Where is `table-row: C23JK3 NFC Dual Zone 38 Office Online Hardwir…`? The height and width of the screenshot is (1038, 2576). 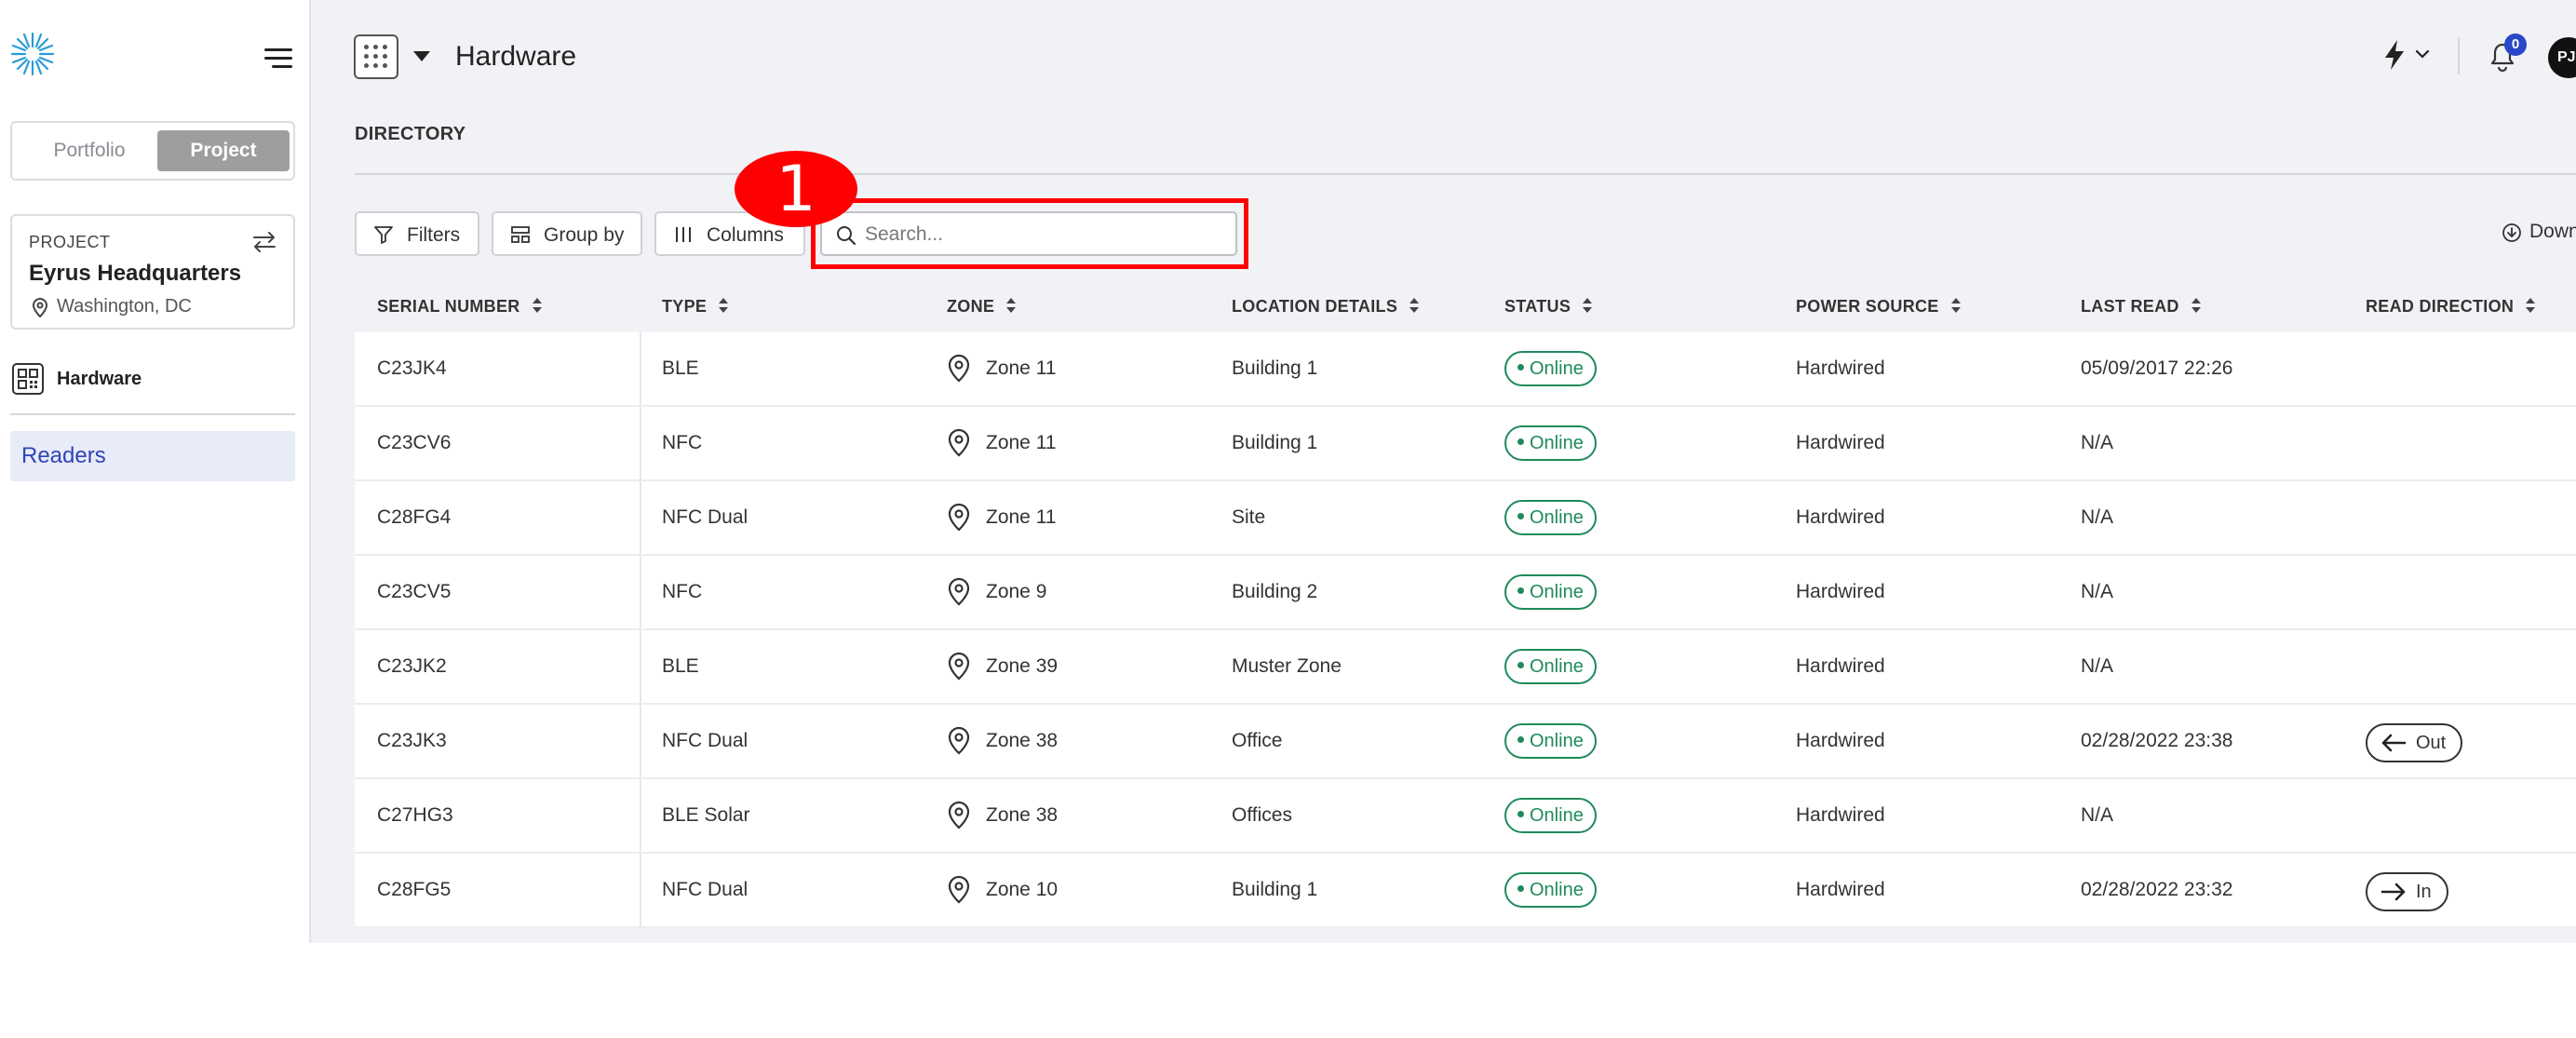 table-row: C23JK3 NFC Dual Zone 38 Office Online Hardwir… is located at coordinates (1465, 742).